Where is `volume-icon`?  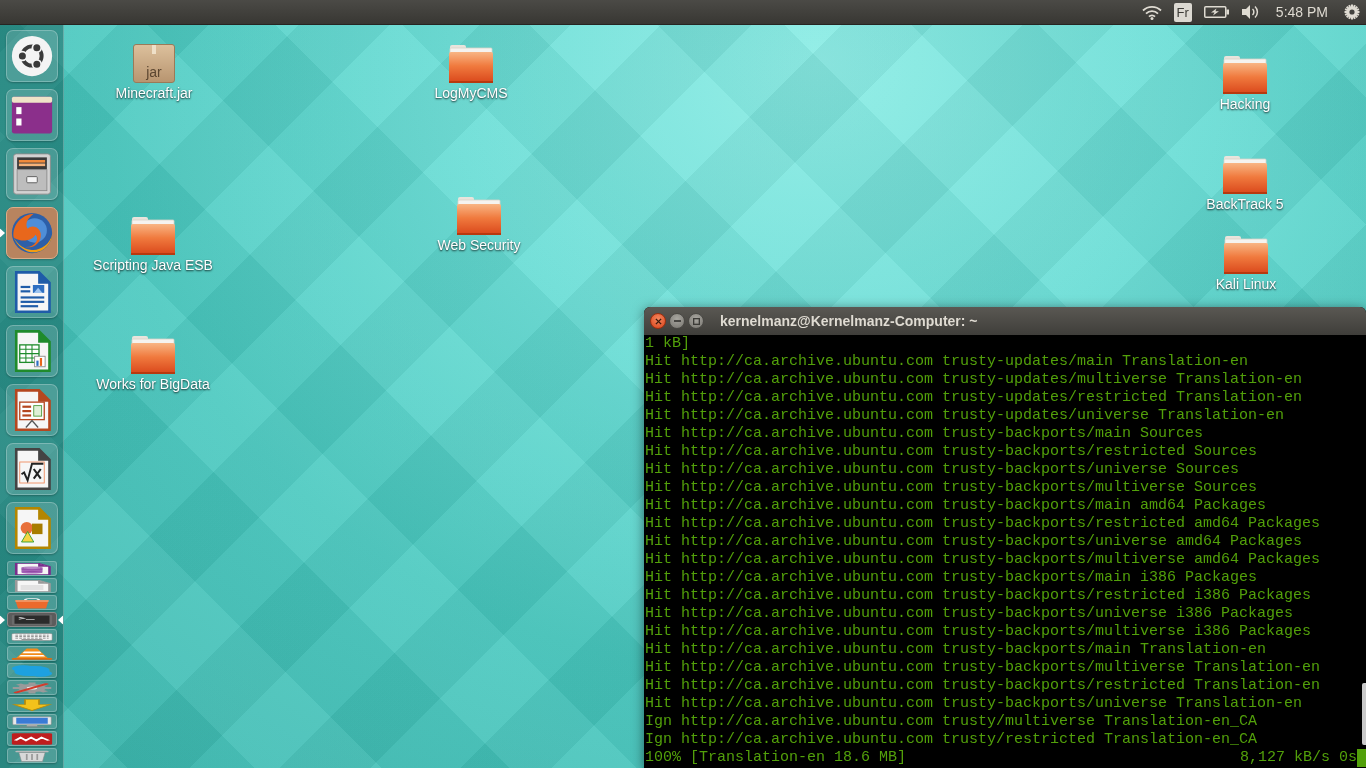 volume-icon is located at coordinates (1249, 12).